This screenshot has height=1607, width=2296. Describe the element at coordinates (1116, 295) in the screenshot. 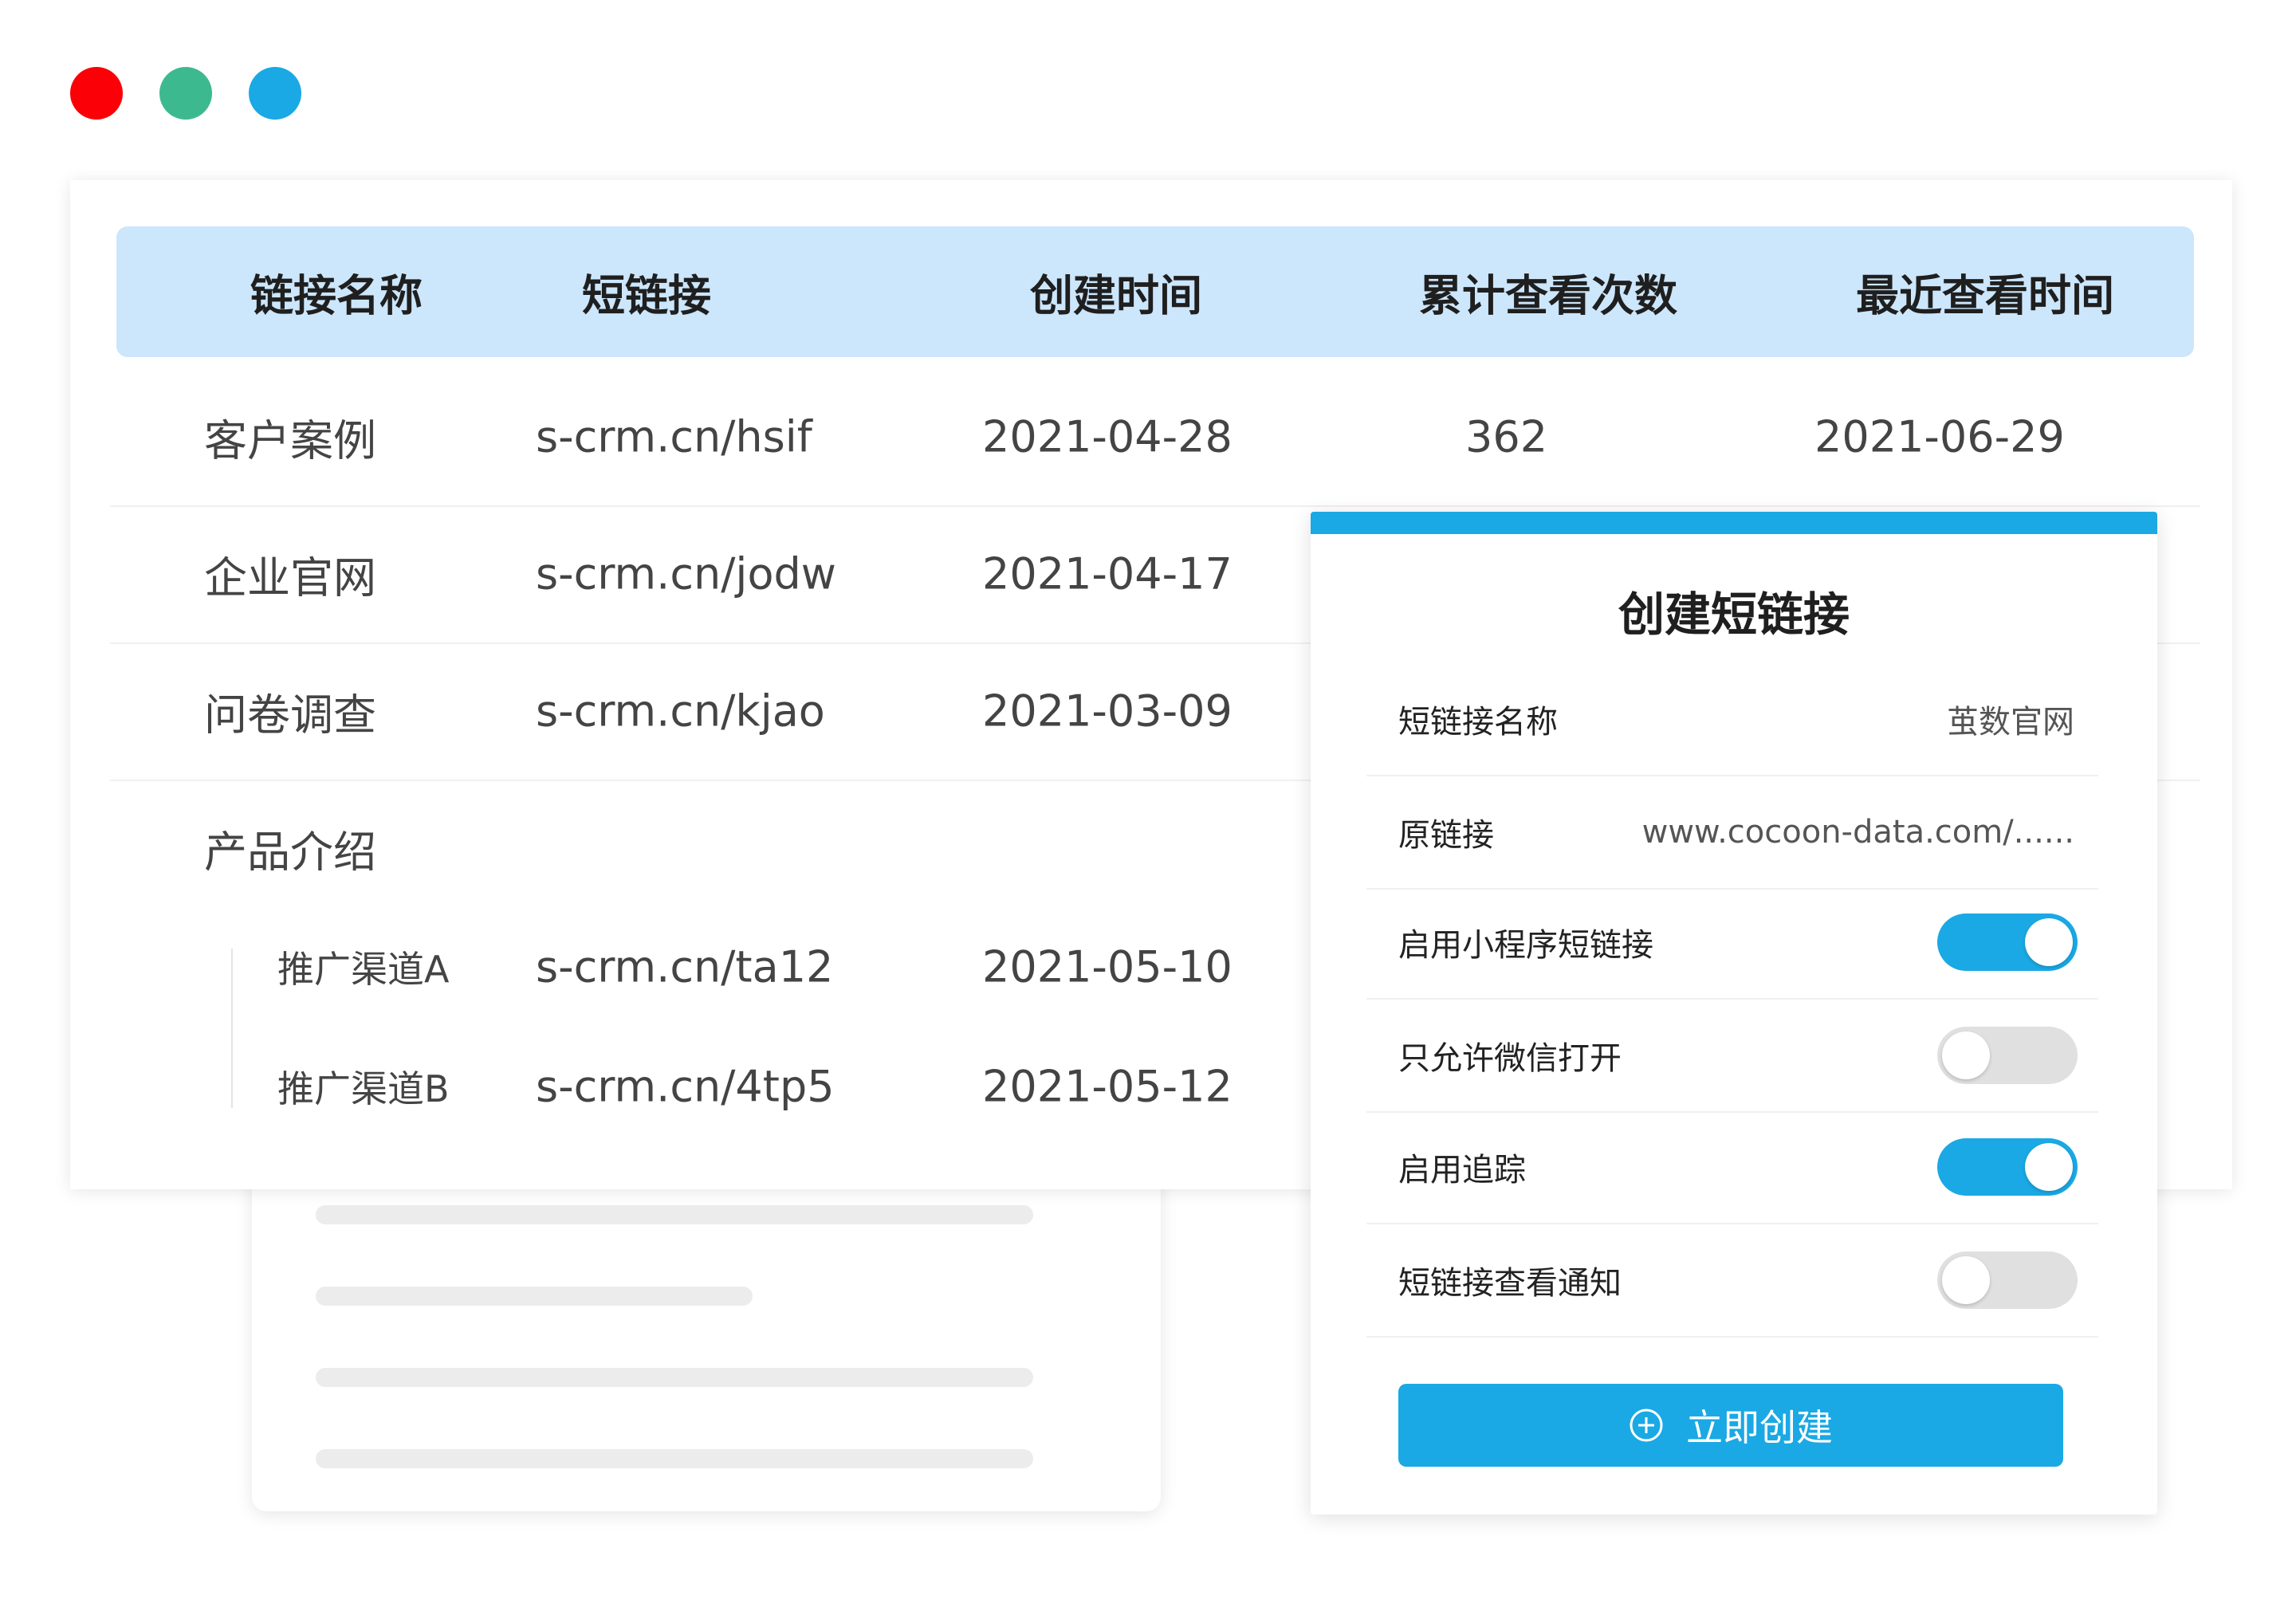

I see `header-created-time: 创建时间` at that location.